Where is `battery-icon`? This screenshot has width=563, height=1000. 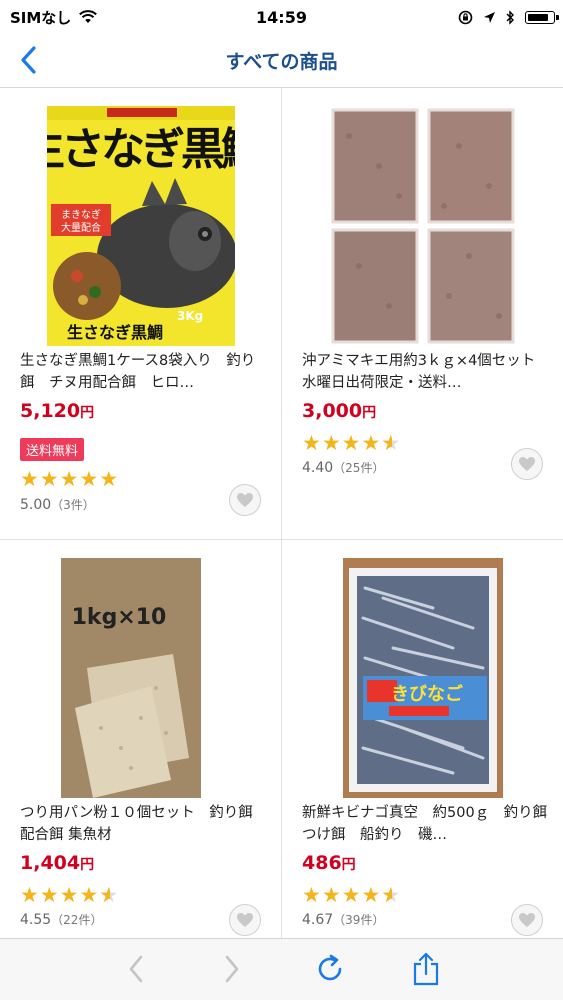 battery-icon is located at coordinates (542, 17).